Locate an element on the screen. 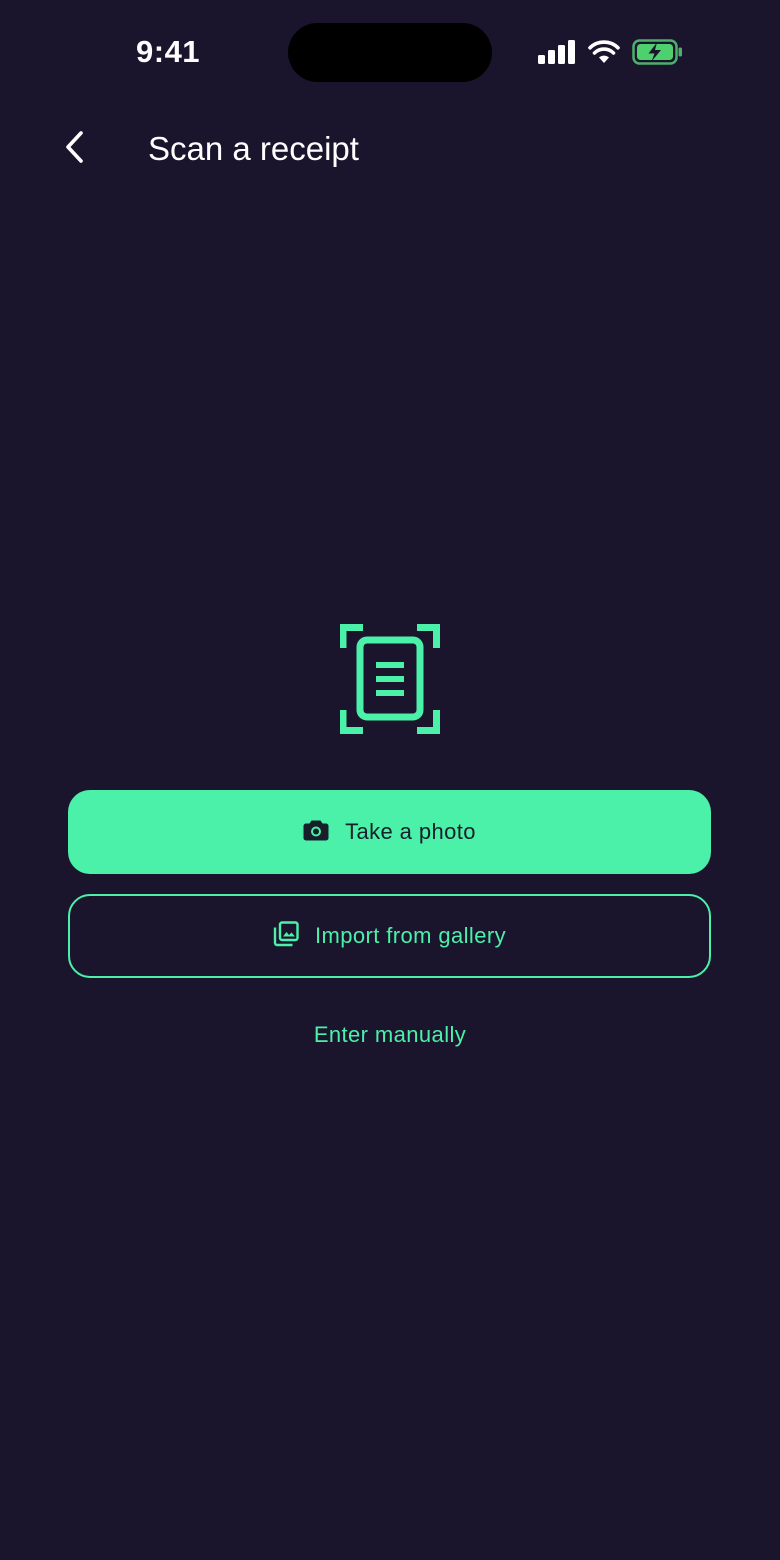 The image size is (780, 1560). take-photo-label: Take a photo is located at coordinates (410, 831).